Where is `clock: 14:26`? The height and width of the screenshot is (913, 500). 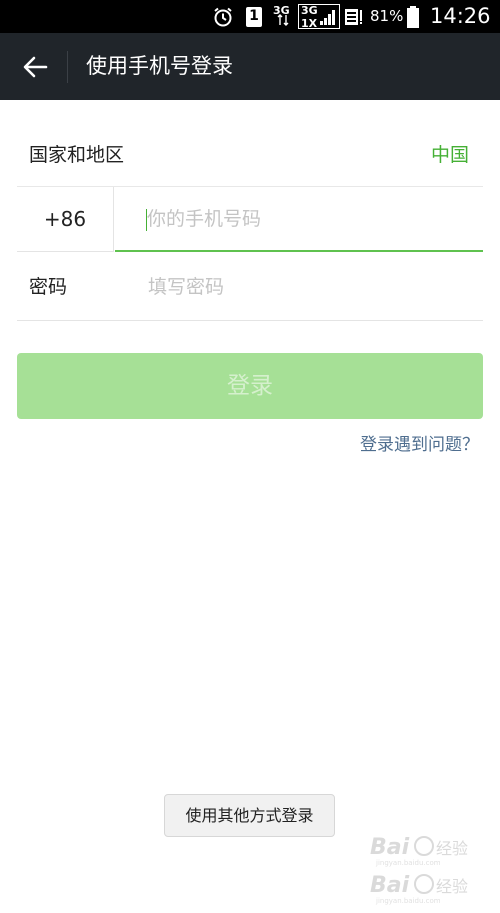
clock: 14:26 is located at coordinates (460, 16).